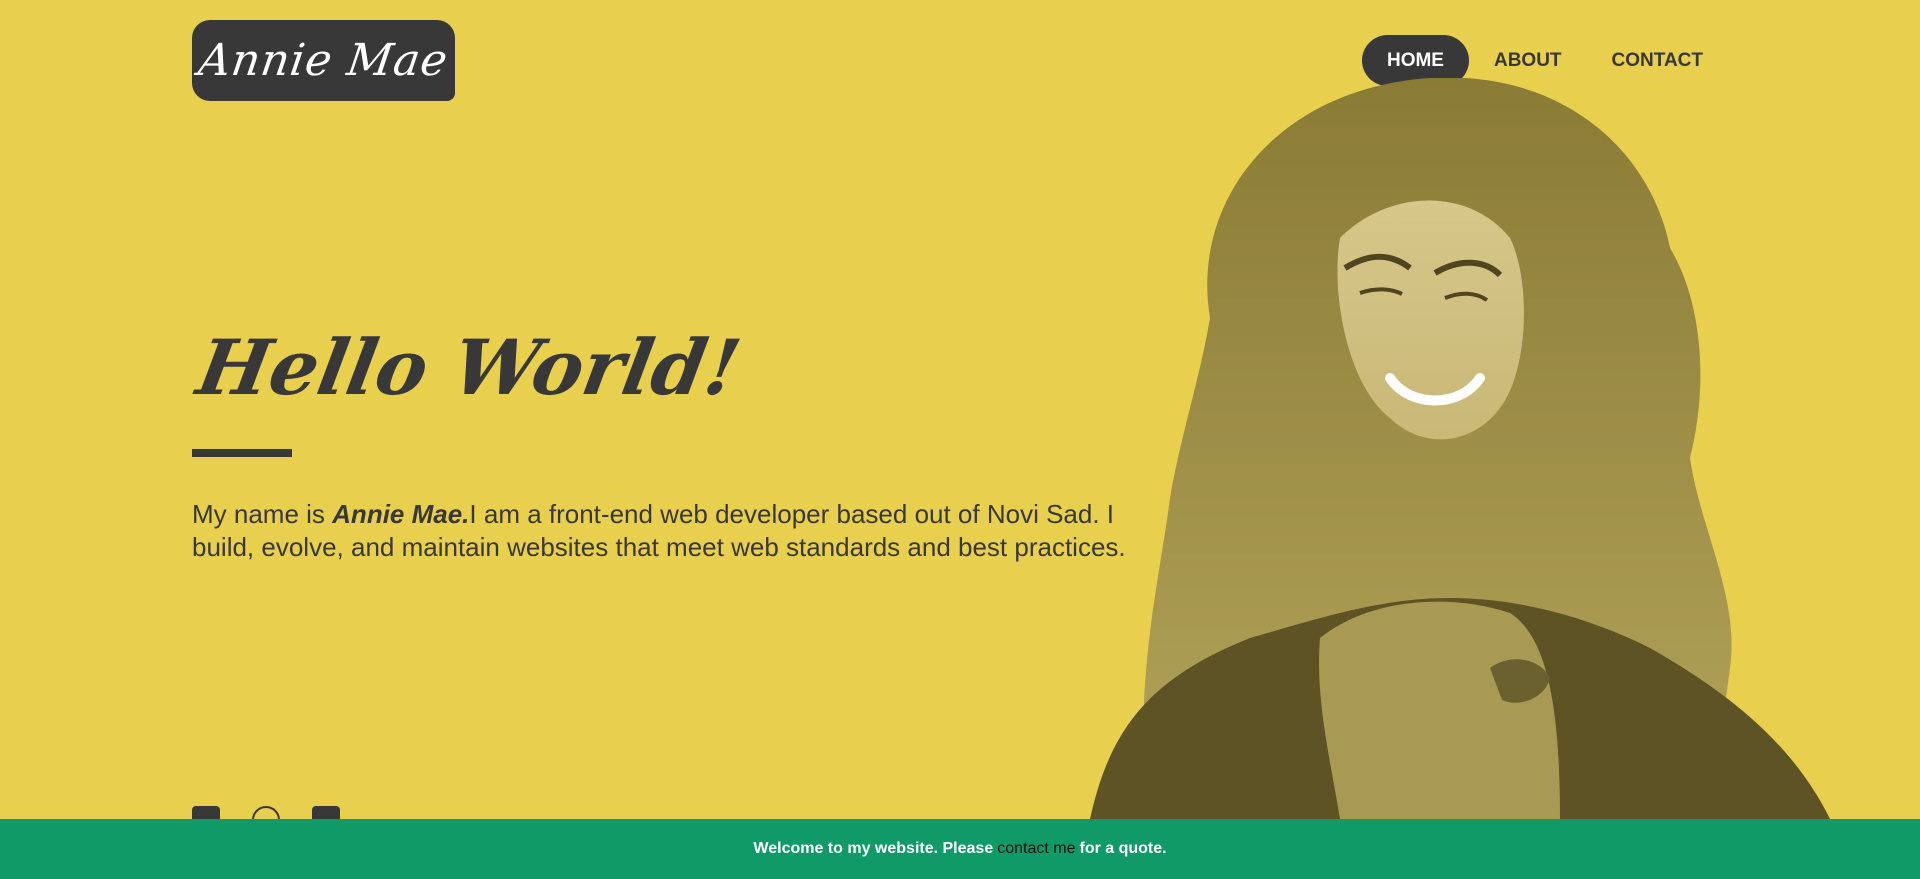  I want to click on banner-suffix: for a quote., so click(1123, 848).